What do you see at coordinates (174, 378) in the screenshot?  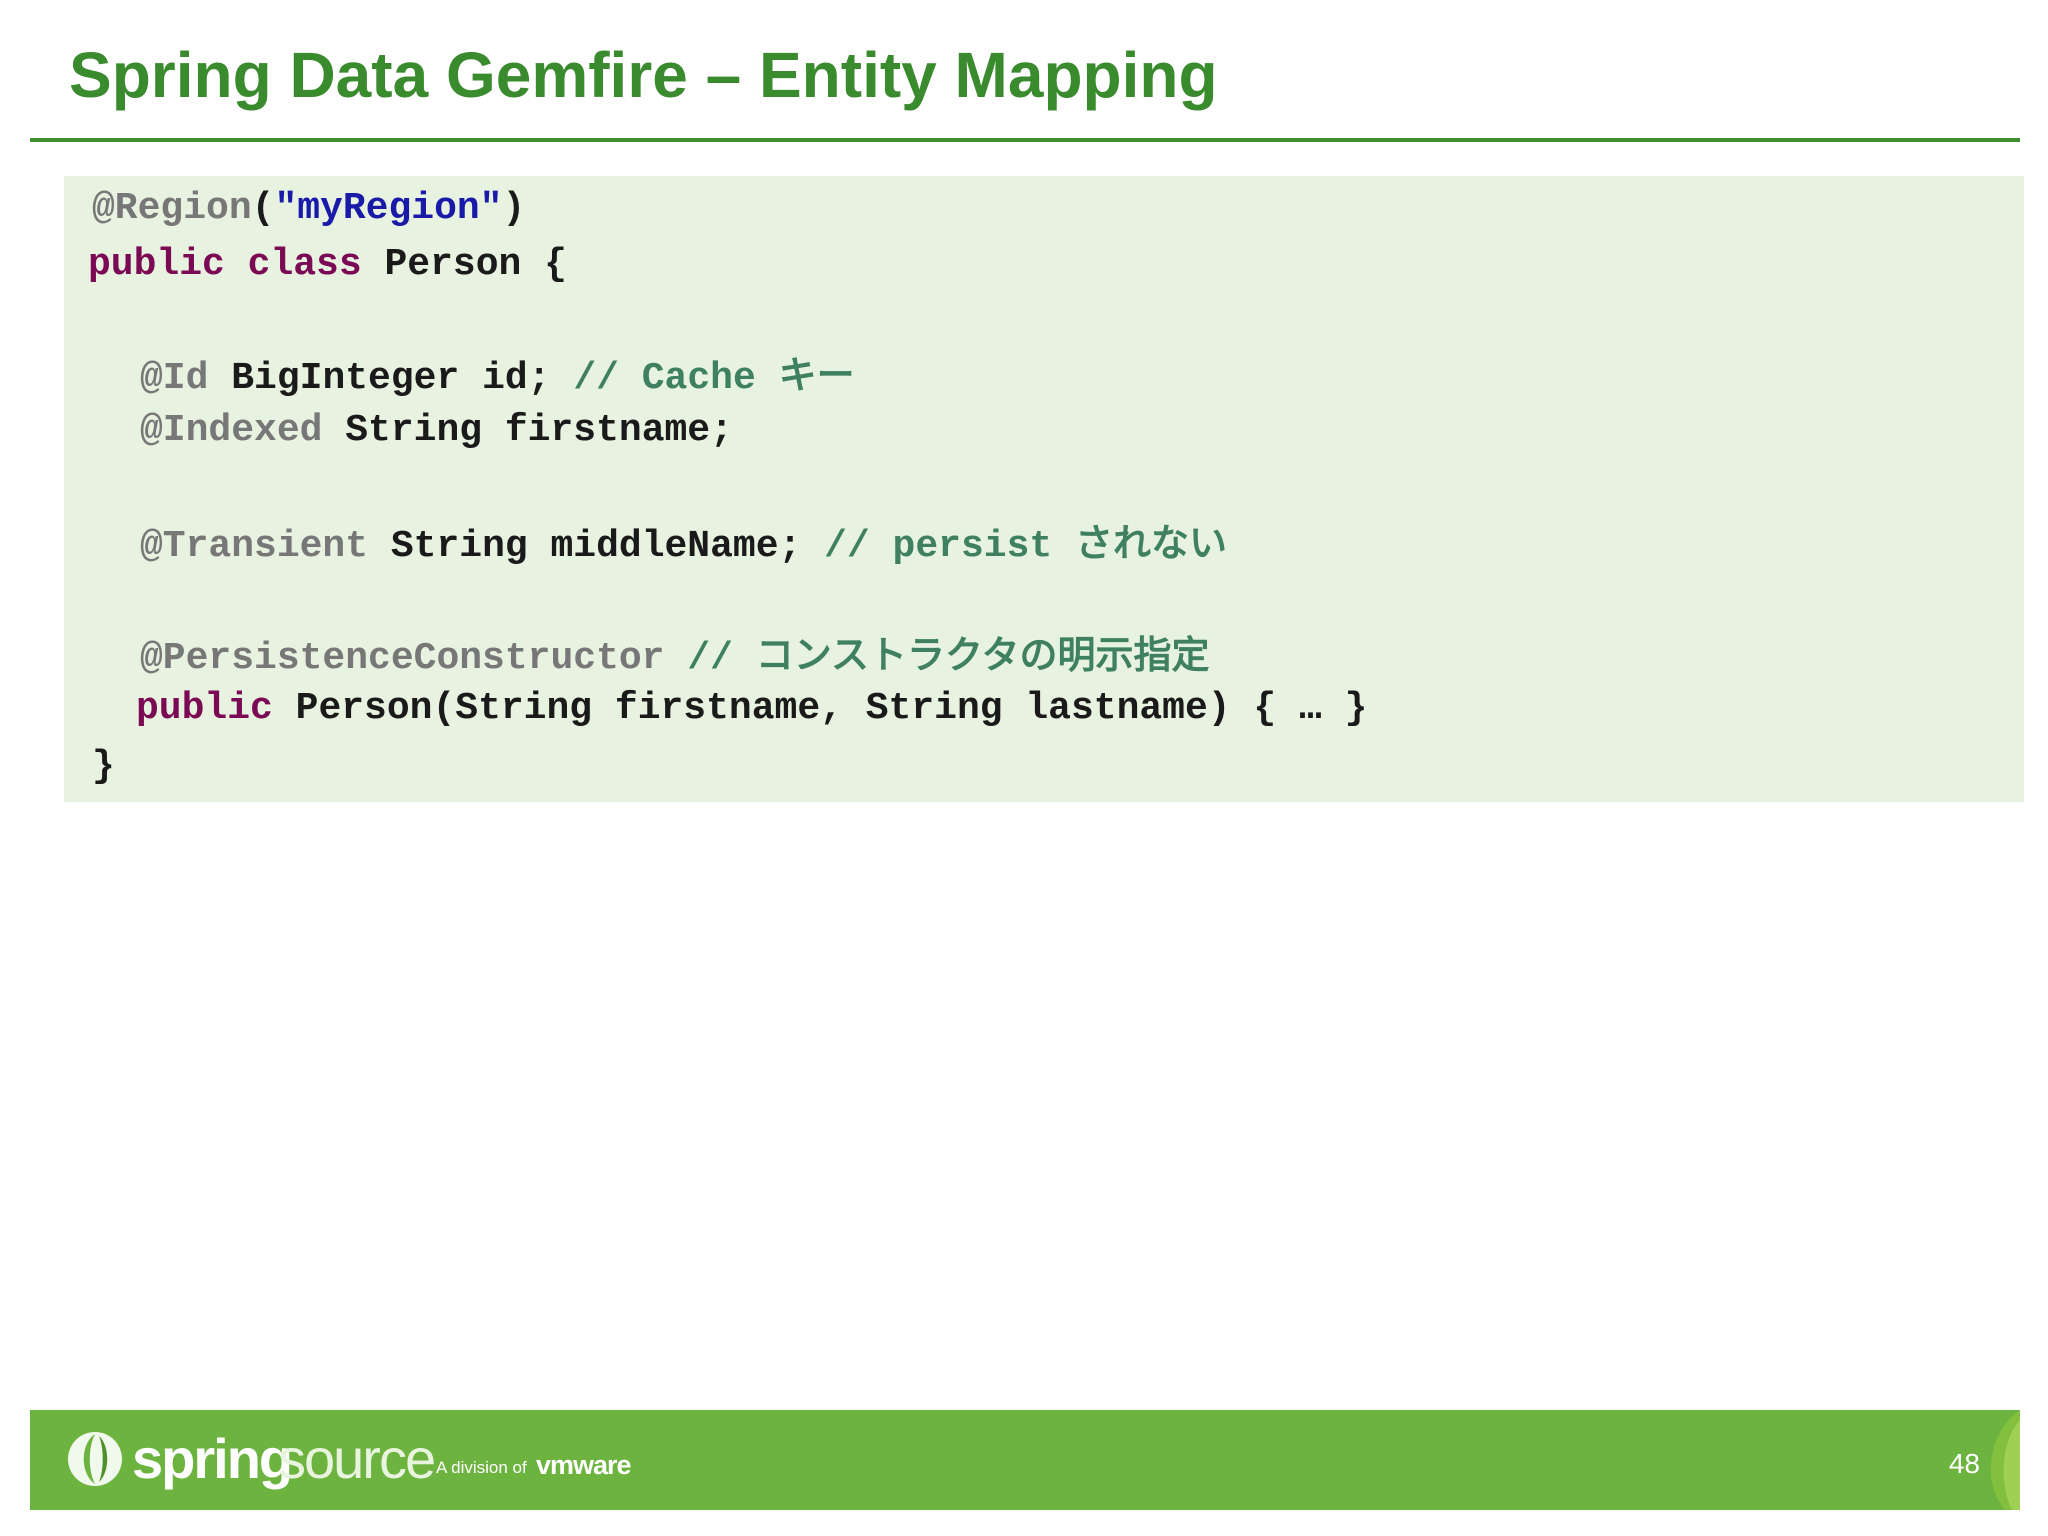 I see `code-annotation: @Id` at bounding box center [174, 378].